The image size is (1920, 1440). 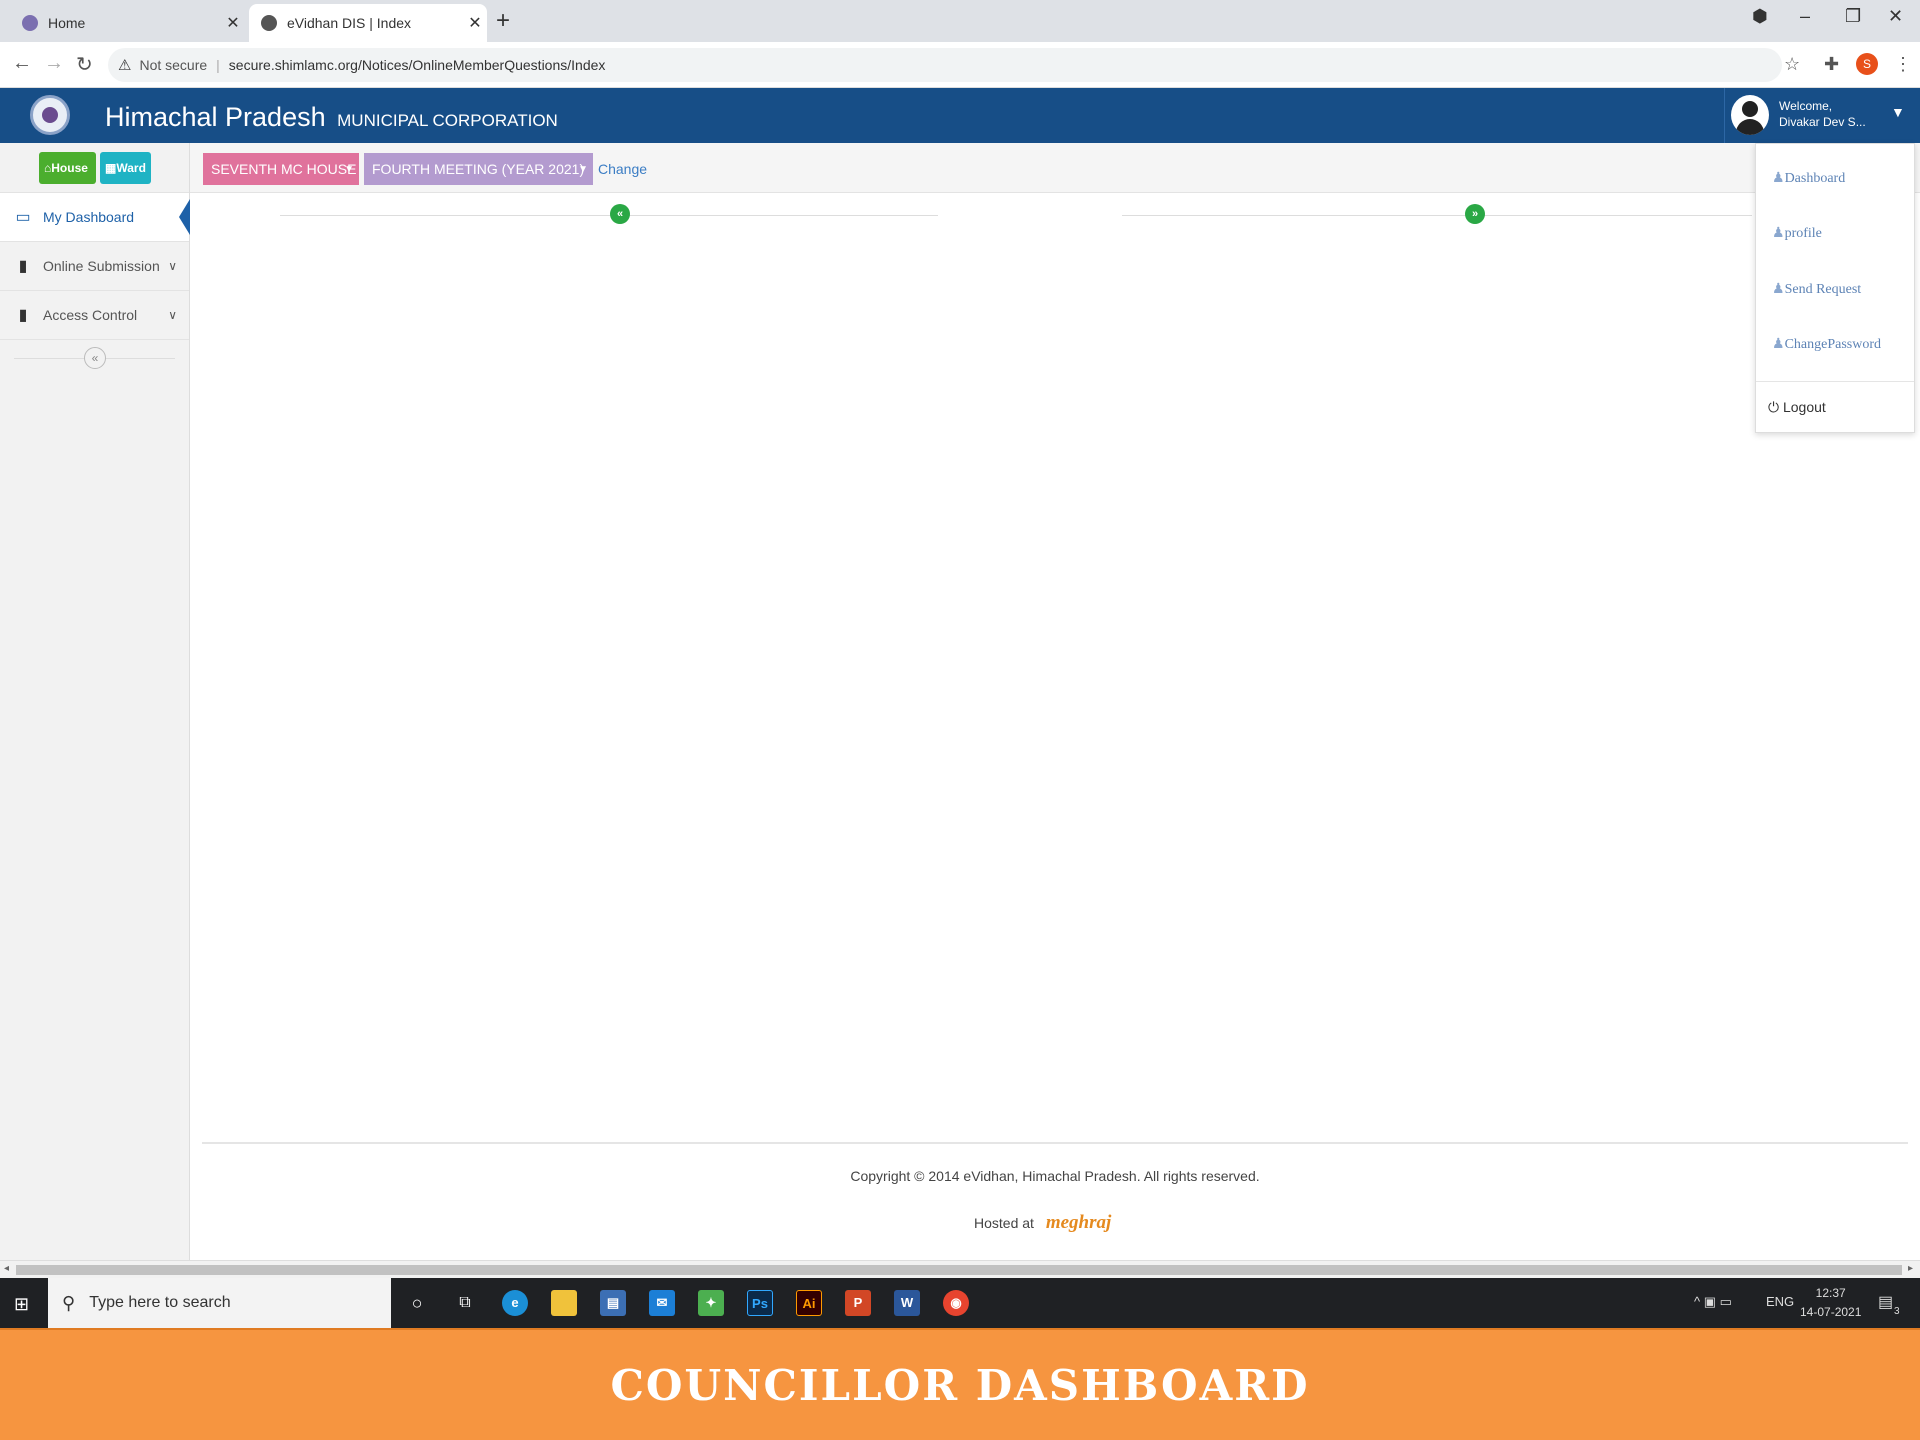 I want to click on scroll-left-icon: ◂, so click(x=6, y=1268).